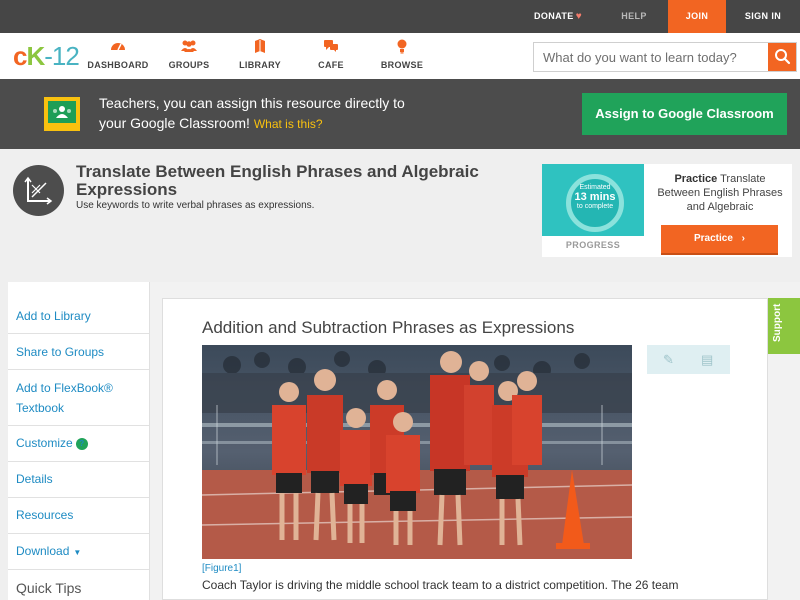 Image resolution: width=800 pixels, height=600 pixels. What do you see at coordinates (78, 583) in the screenshot?
I see `quick-tips-heading: Quick Tips` at bounding box center [78, 583].